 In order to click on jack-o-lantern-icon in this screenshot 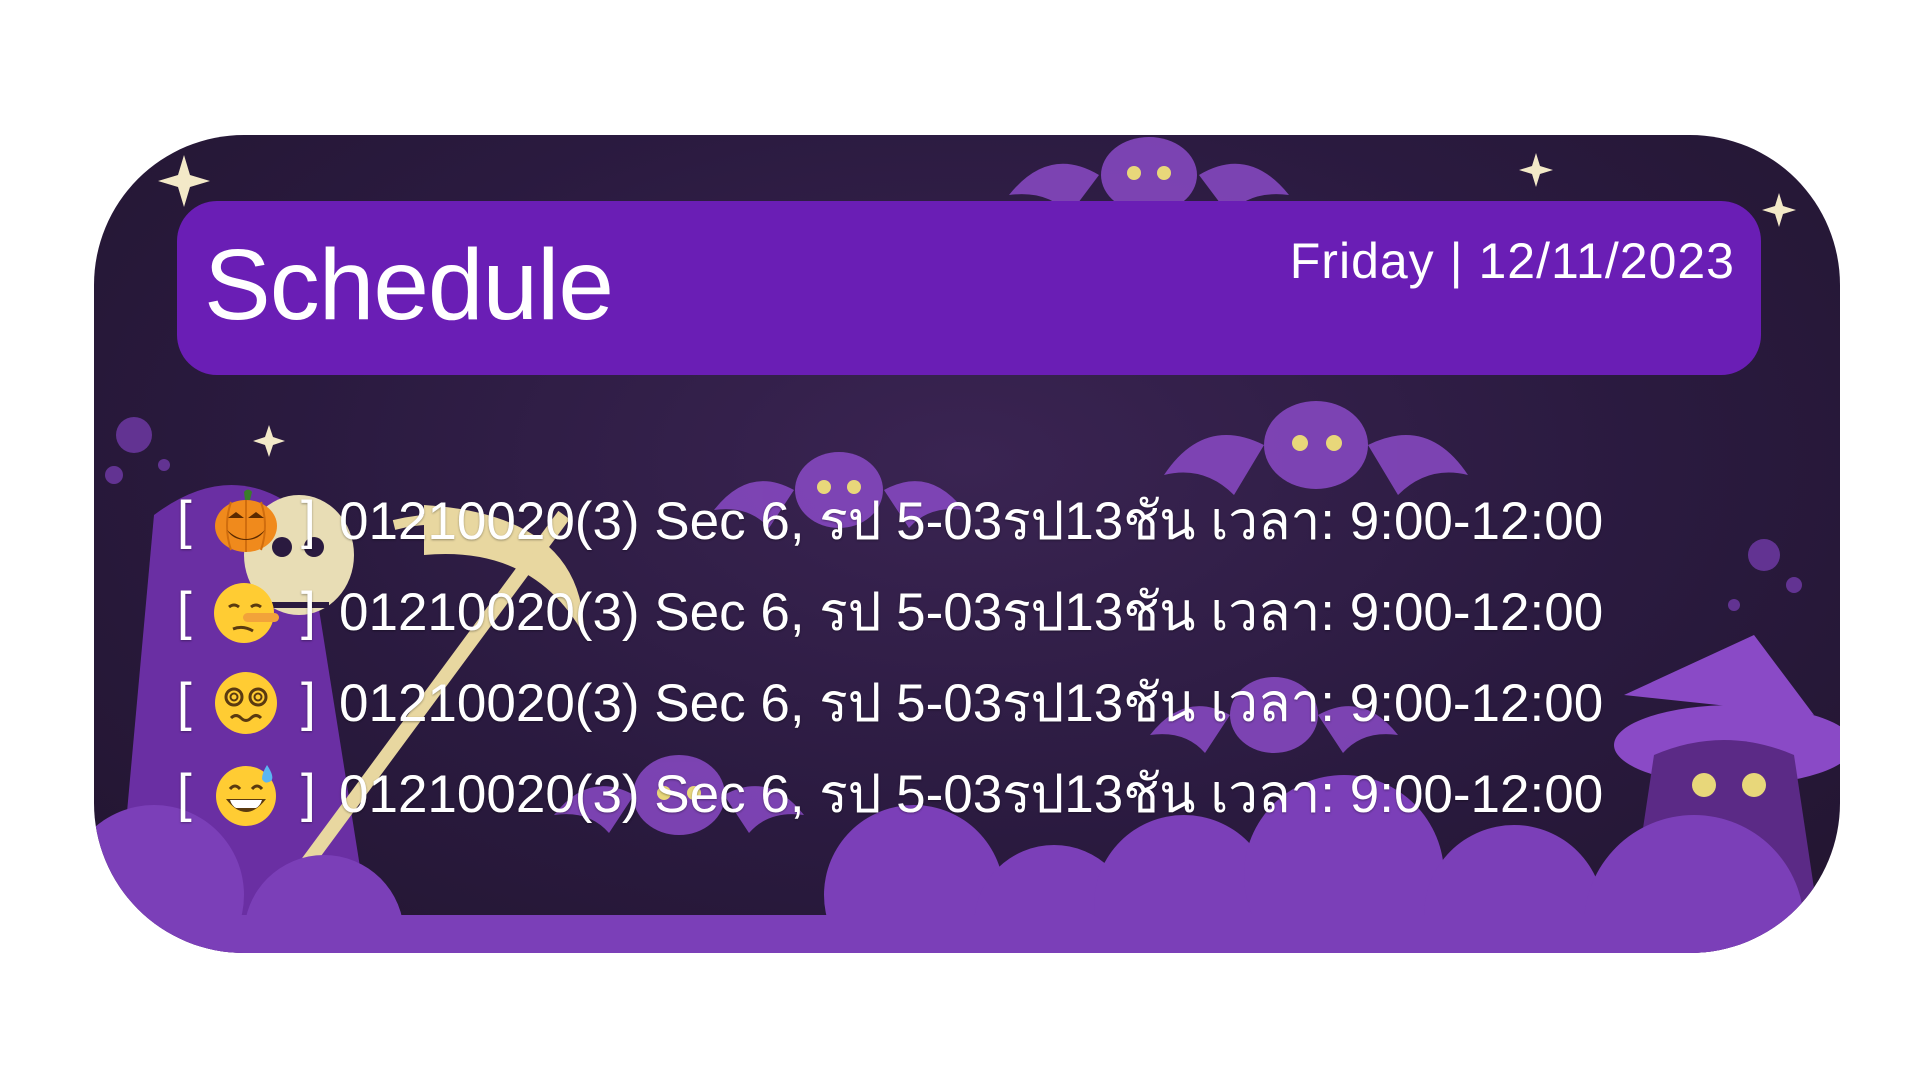, I will do `click(246, 521)`.